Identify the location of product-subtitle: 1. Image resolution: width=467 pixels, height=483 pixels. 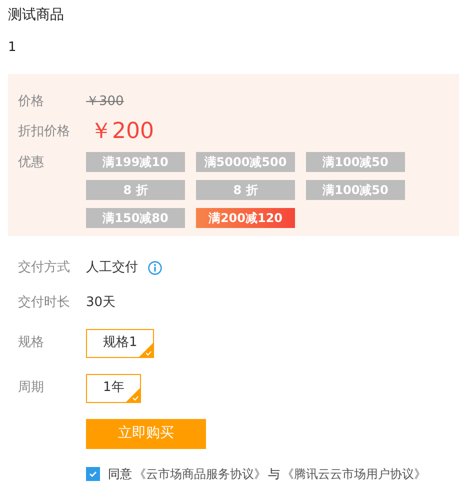
(13, 48).